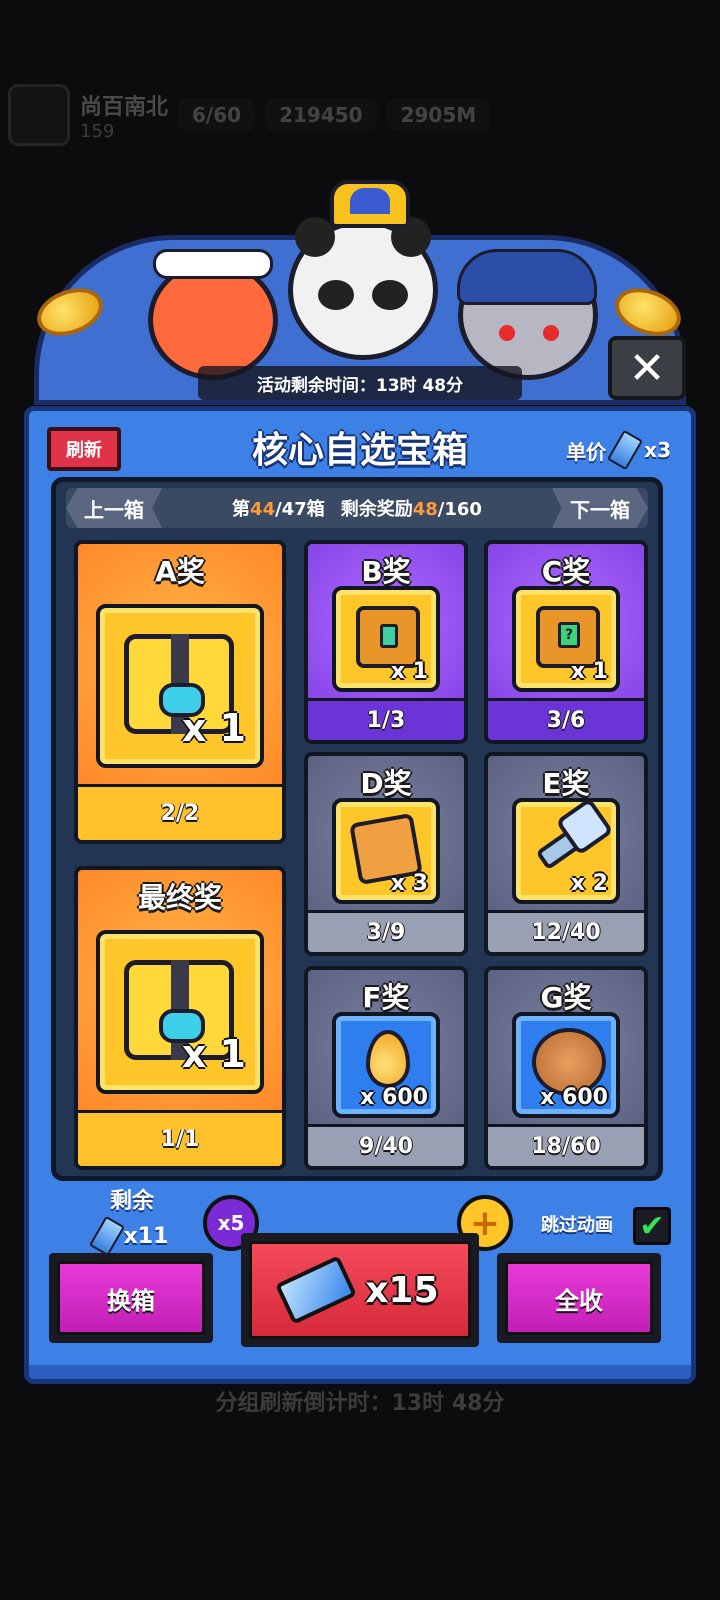 The width and height of the screenshot is (720, 1600). I want to click on prize-card-f: F奖 x 600 9/40, so click(386, 1068).